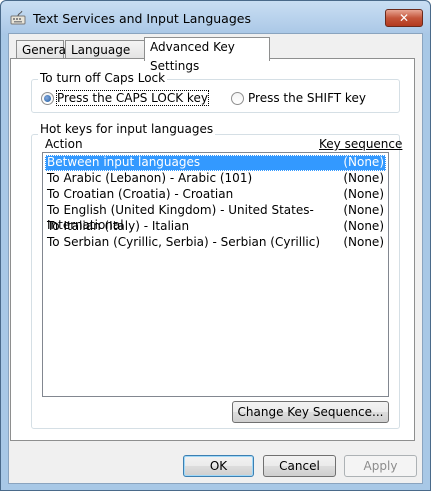 This screenshot has width=431, height=491. Describe the element at coordinates (215, 227) in the screenshot. I see `list-item: To Italian (Italy) - Italian (None)` at that location.